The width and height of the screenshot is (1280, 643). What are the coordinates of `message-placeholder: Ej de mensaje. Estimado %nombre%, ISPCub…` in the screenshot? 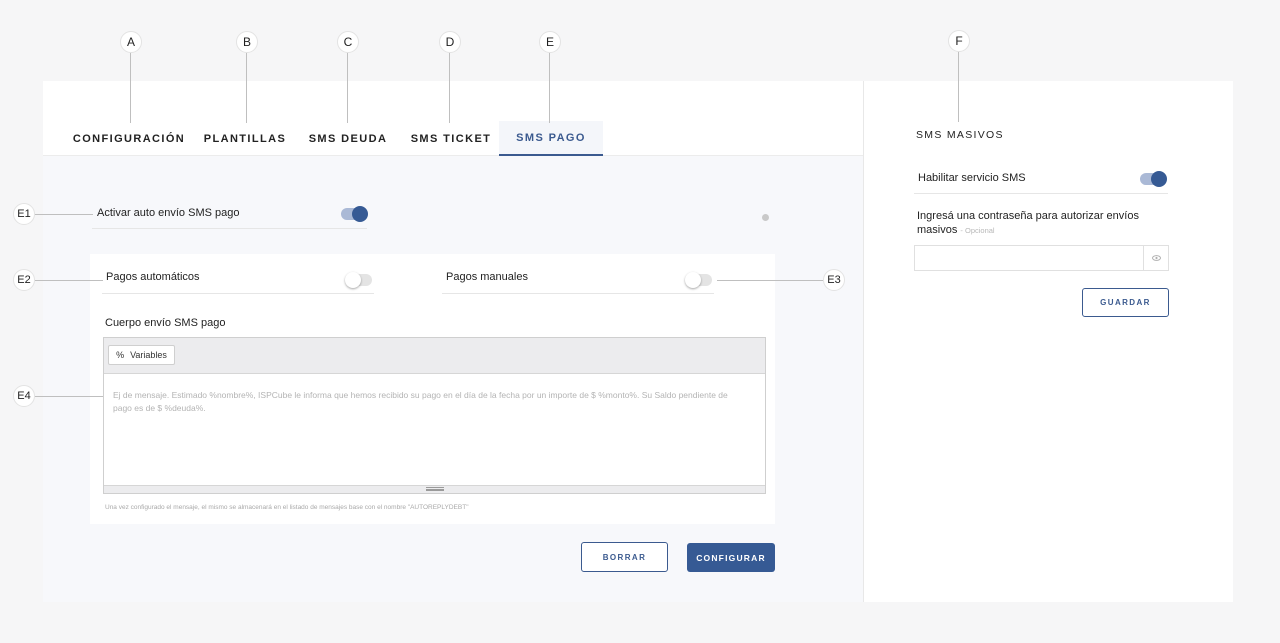 It's located at (420, 401).